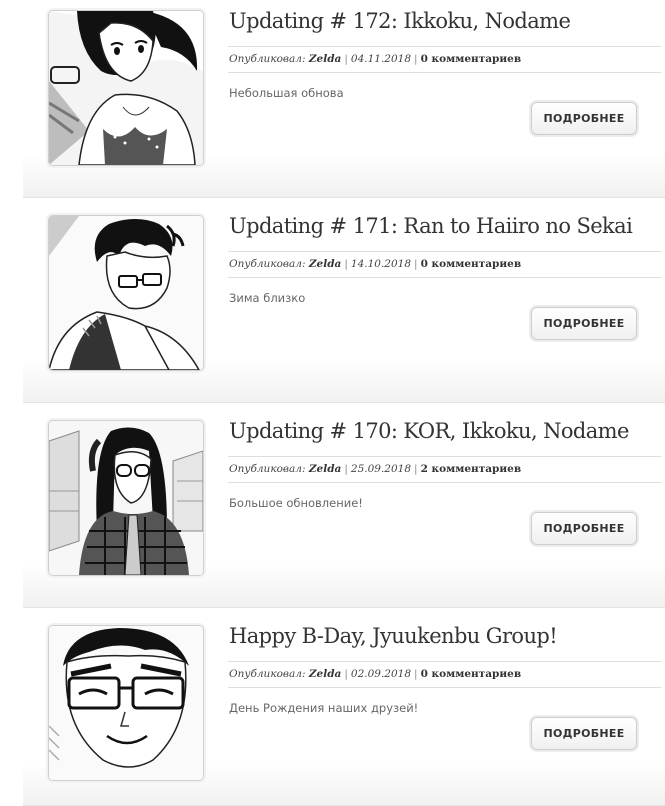 This screenshot has height=806, width=665. What do you see at coordinates (126, 498) in the screenshot?
I see `manga-girl-glasses-plaid-thumbnail` at bounding box center [126, 498].